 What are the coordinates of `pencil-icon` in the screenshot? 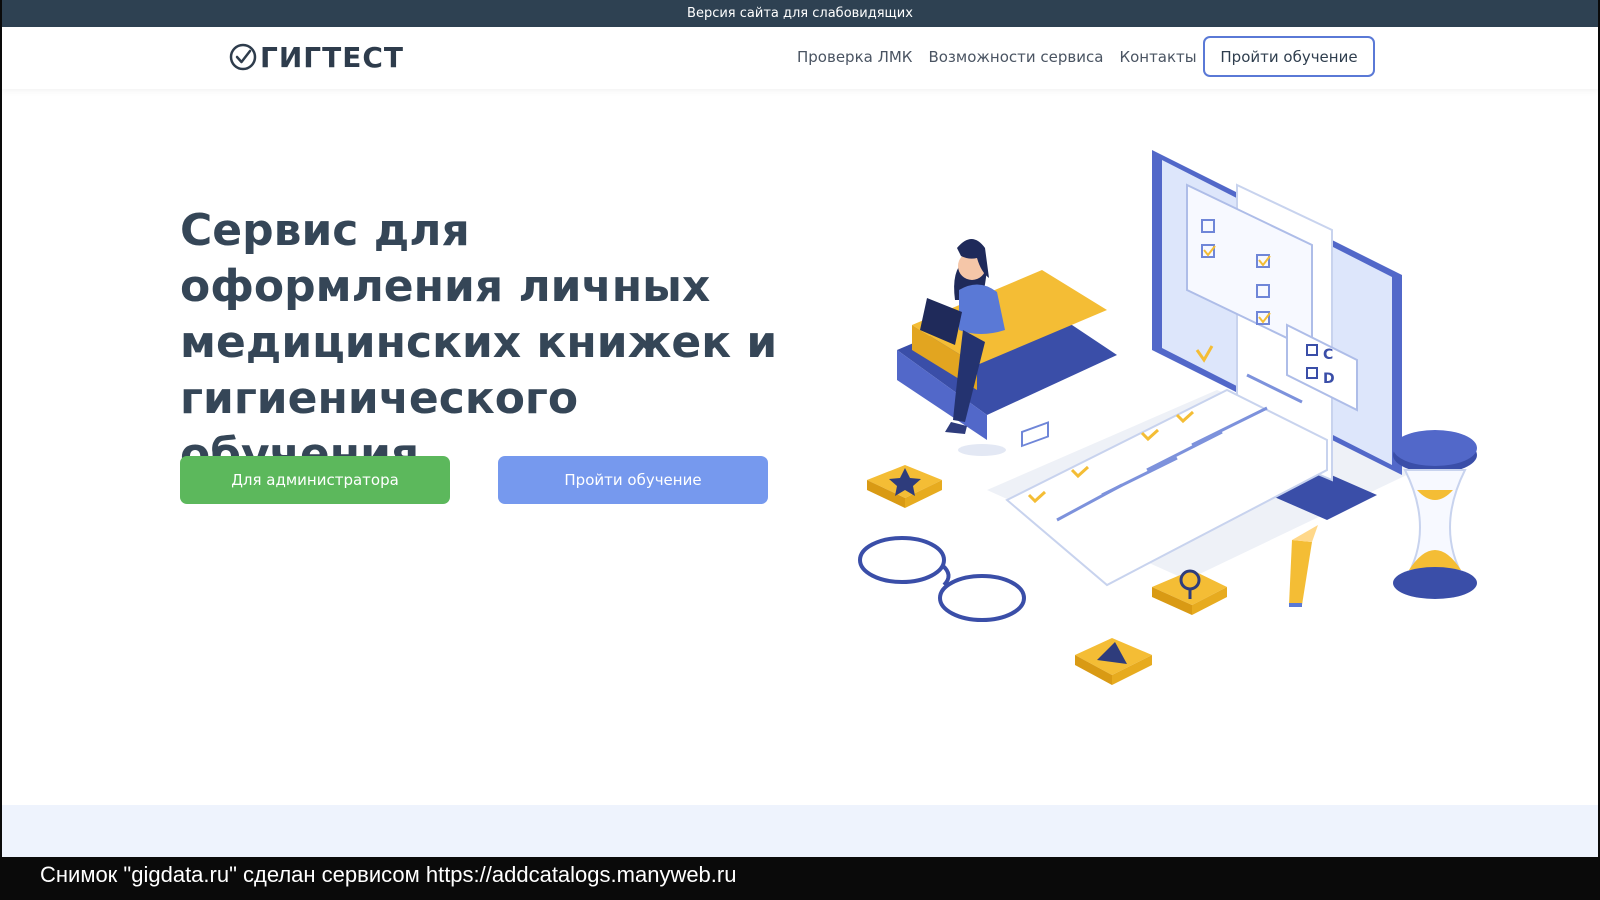 It's located at (1303, 566).